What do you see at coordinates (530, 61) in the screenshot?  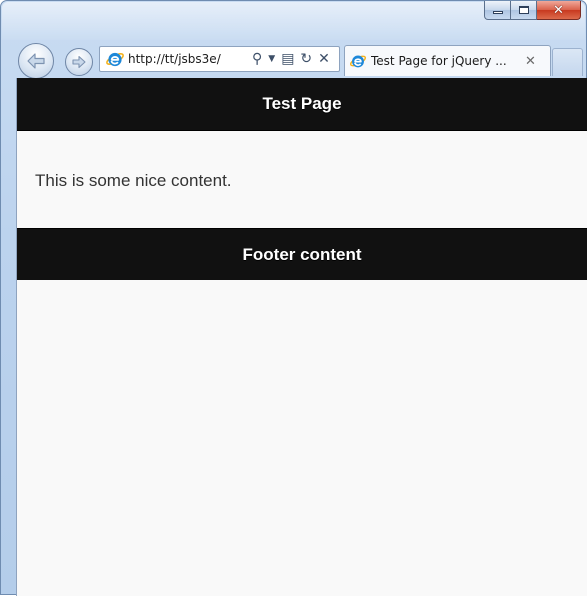 I see `tab-close-icon: ✕` at bounding box center [530, 61].